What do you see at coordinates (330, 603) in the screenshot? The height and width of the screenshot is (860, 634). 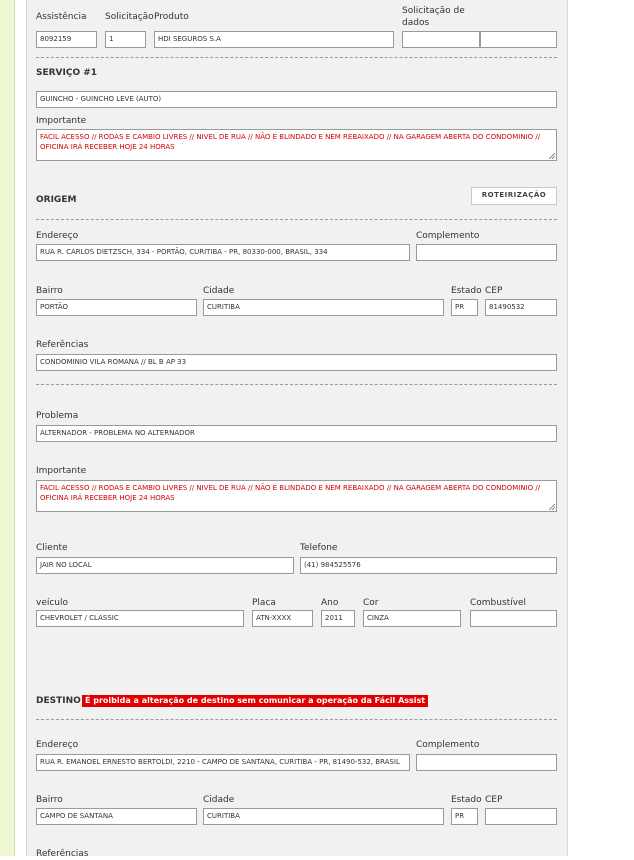 I see `ano-label: Ano` at bounding box center [330, 603].